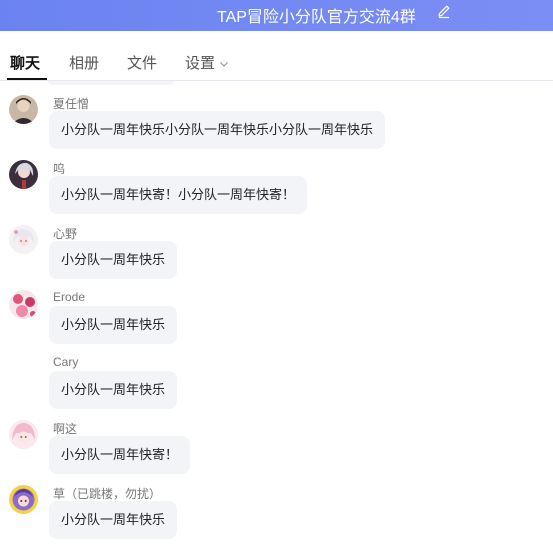 This screenshot has height=556, width=553. I want to click on sender-name: 心野, so click(65, 234).